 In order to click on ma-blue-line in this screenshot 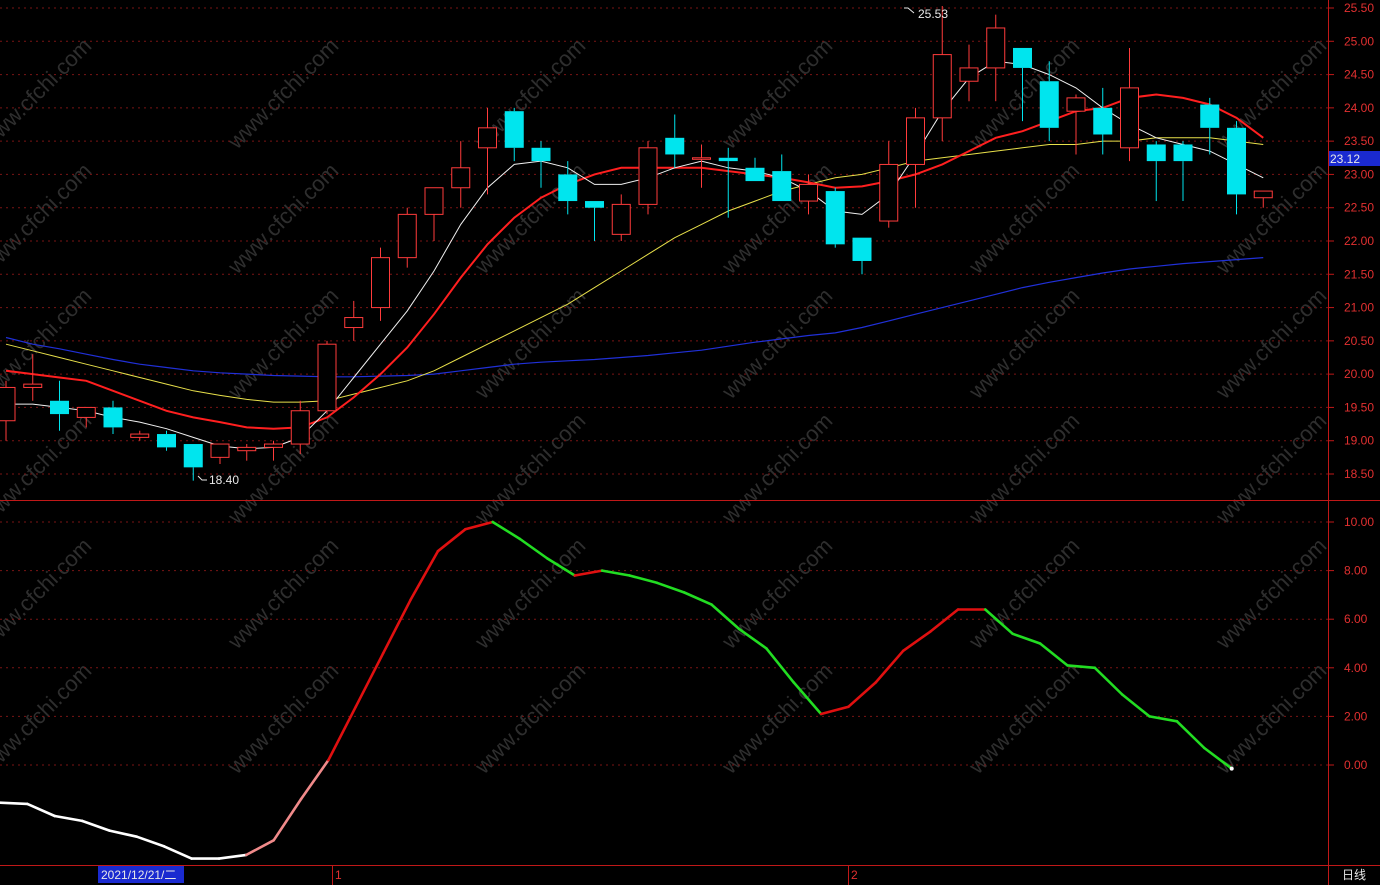, I will do `click(634, 317)`.